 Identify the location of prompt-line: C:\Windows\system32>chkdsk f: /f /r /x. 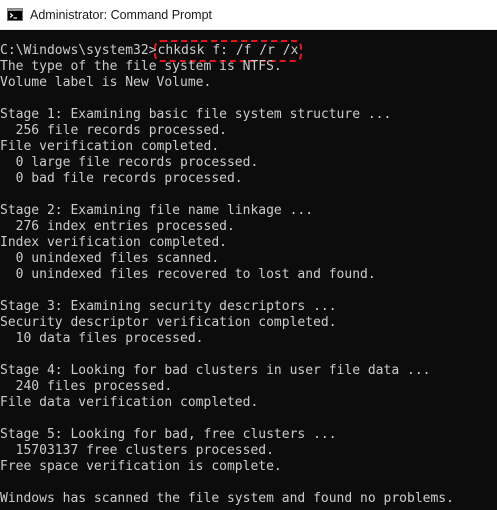
(227, 51).